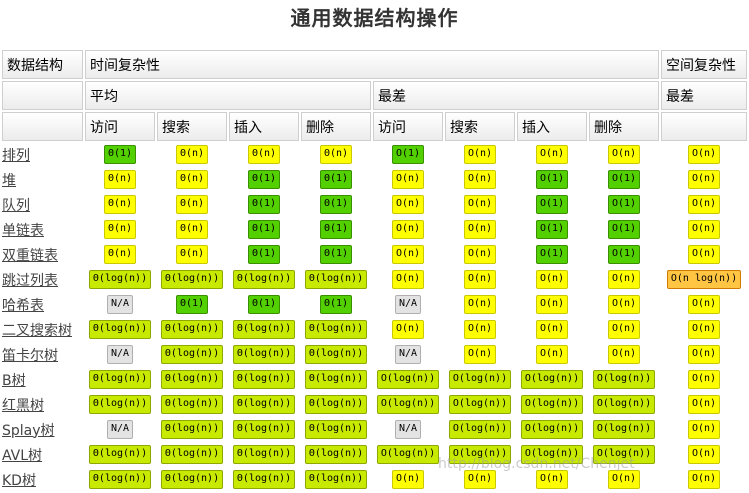 This screenshot has height=493, width=749. What do you see at coordinates (30, 256) in the screenshot?
I see `data-structure-link: 双重链表` at bounding box center [30, 256].